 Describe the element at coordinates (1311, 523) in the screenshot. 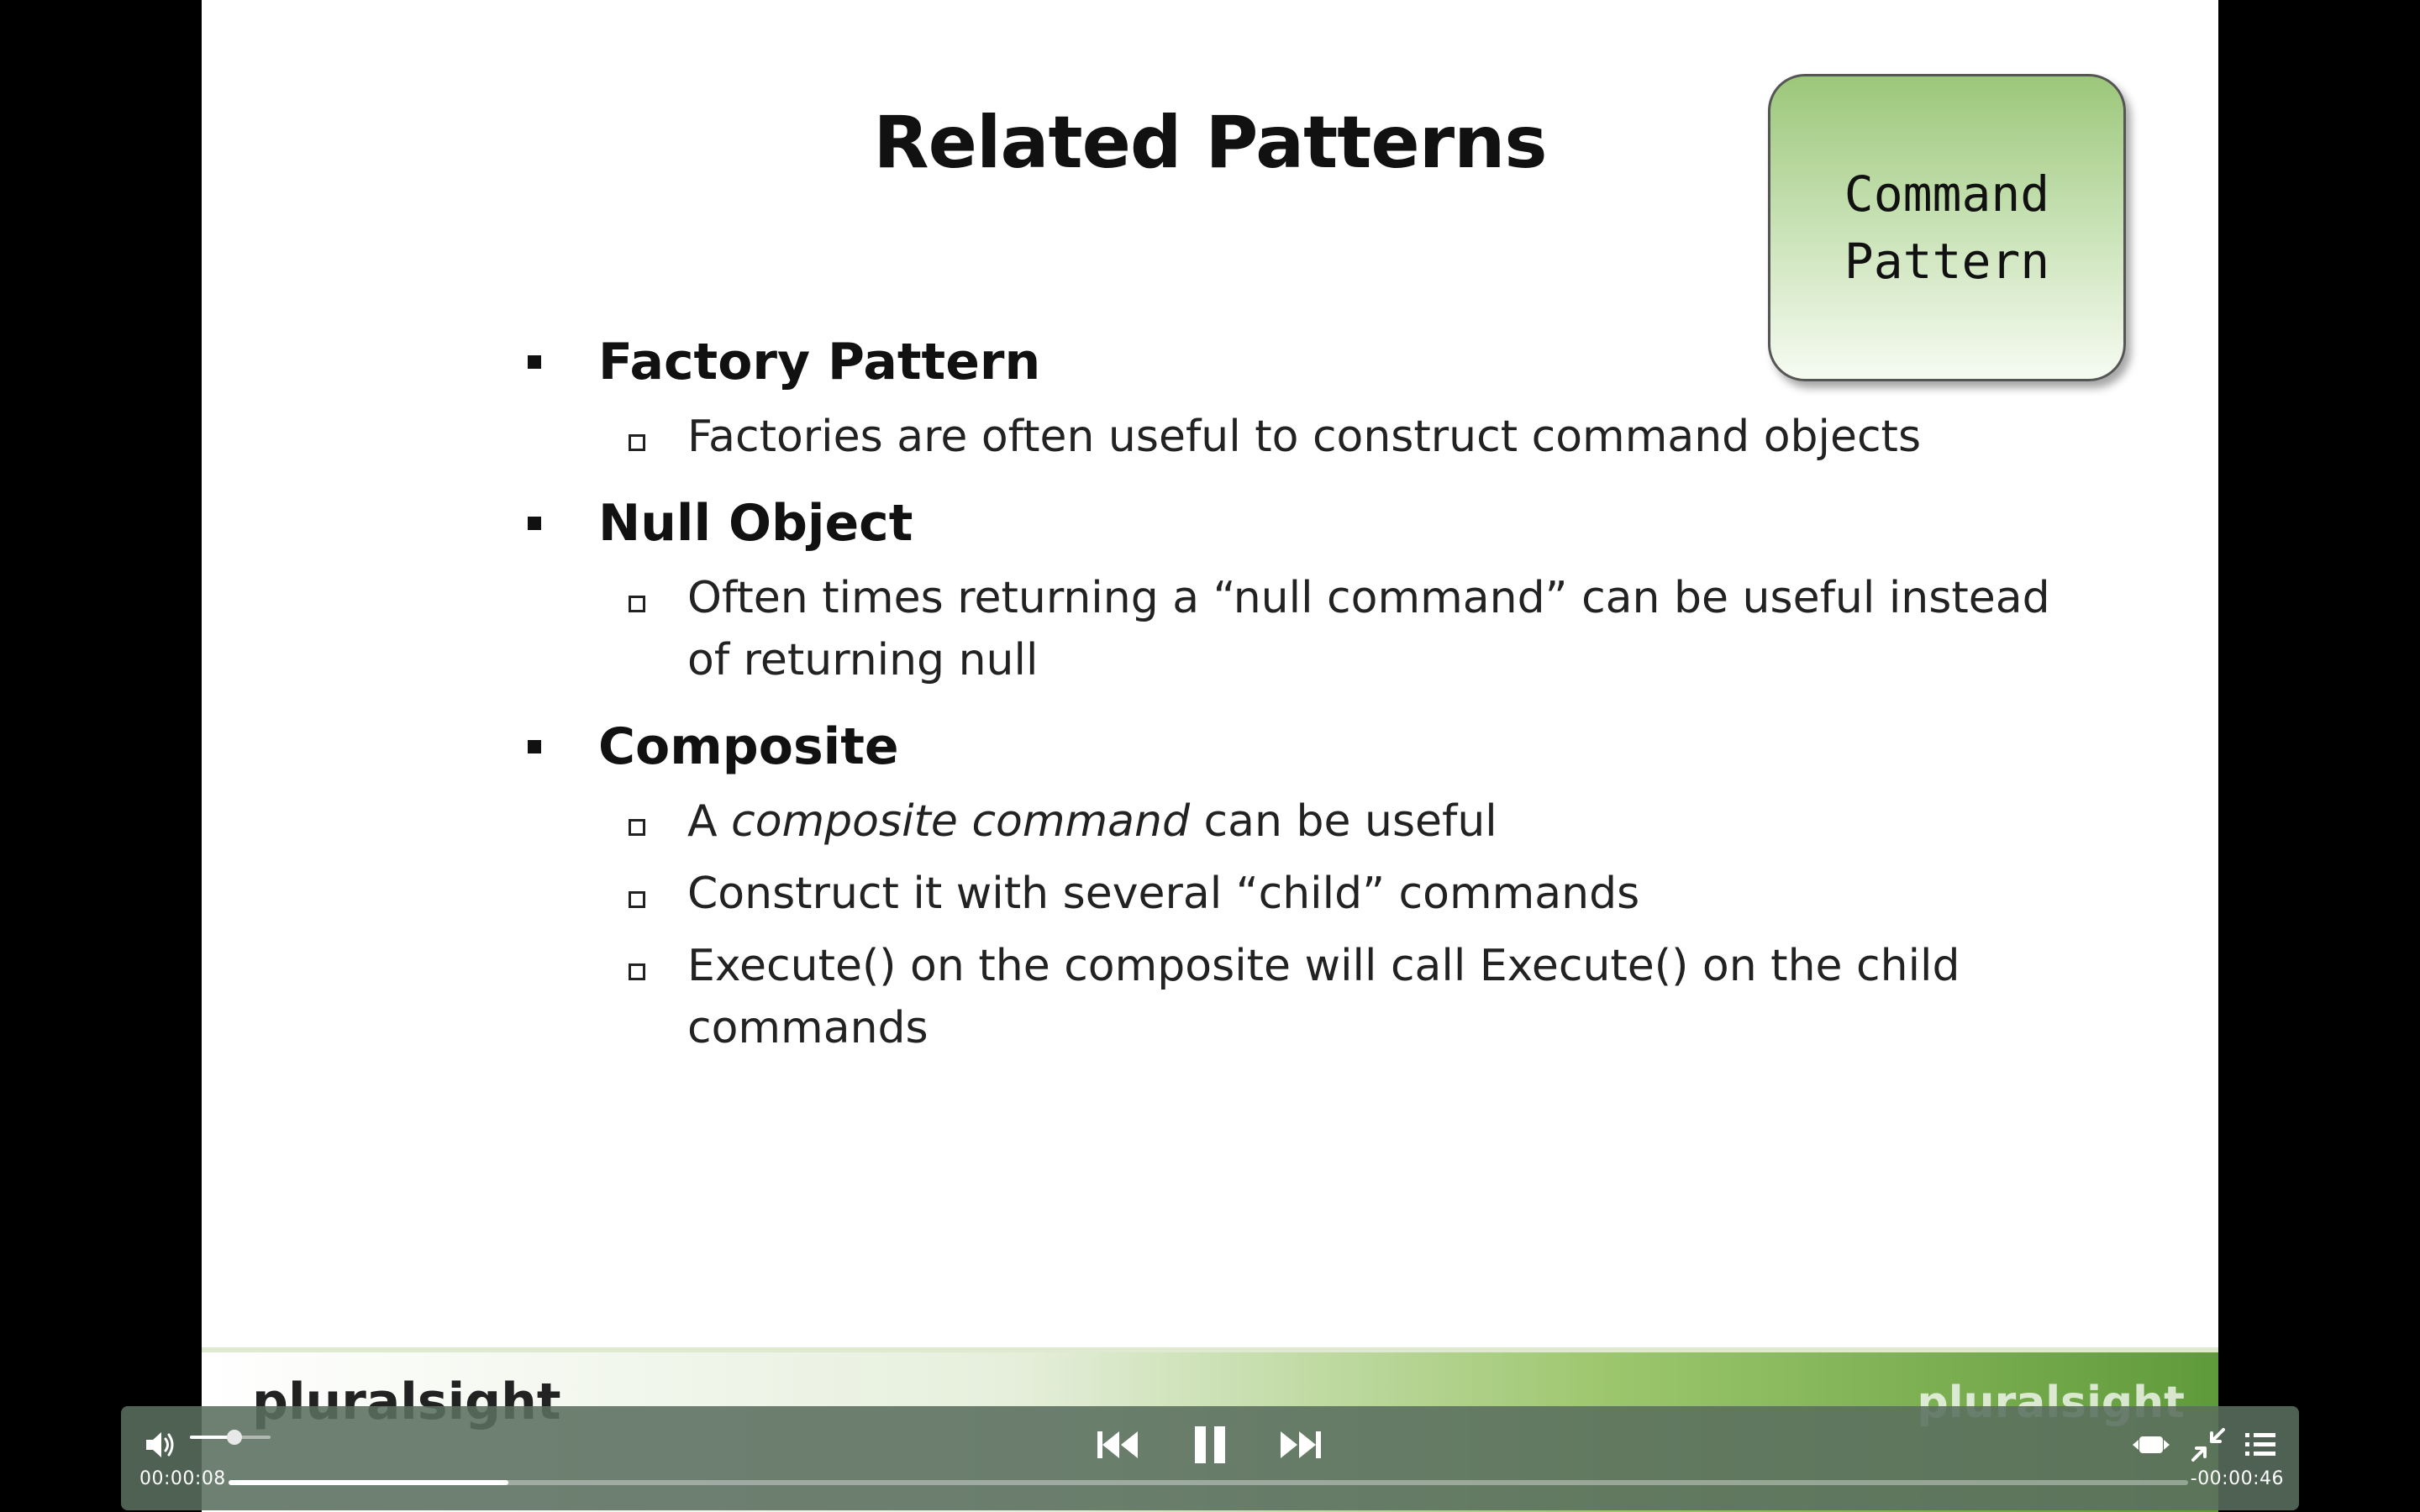

I see `bullet-null-object: Null Object` at that location.